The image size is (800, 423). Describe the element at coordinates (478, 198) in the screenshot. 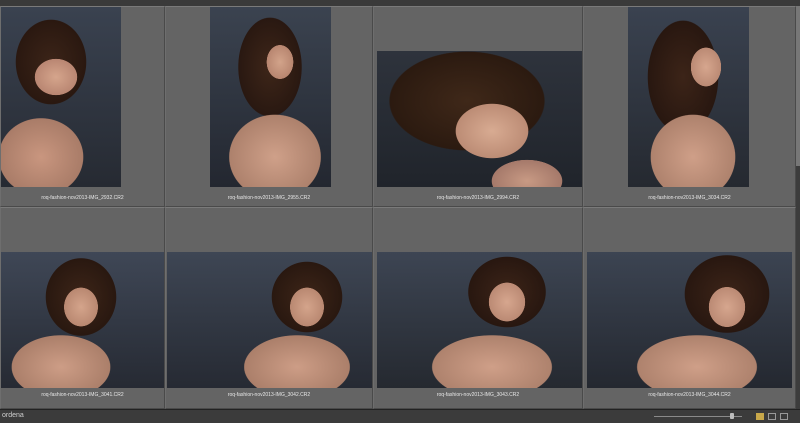

I see `photo-filename: roq-fashion-nov2013-IMG_2994.CR2` at that location.